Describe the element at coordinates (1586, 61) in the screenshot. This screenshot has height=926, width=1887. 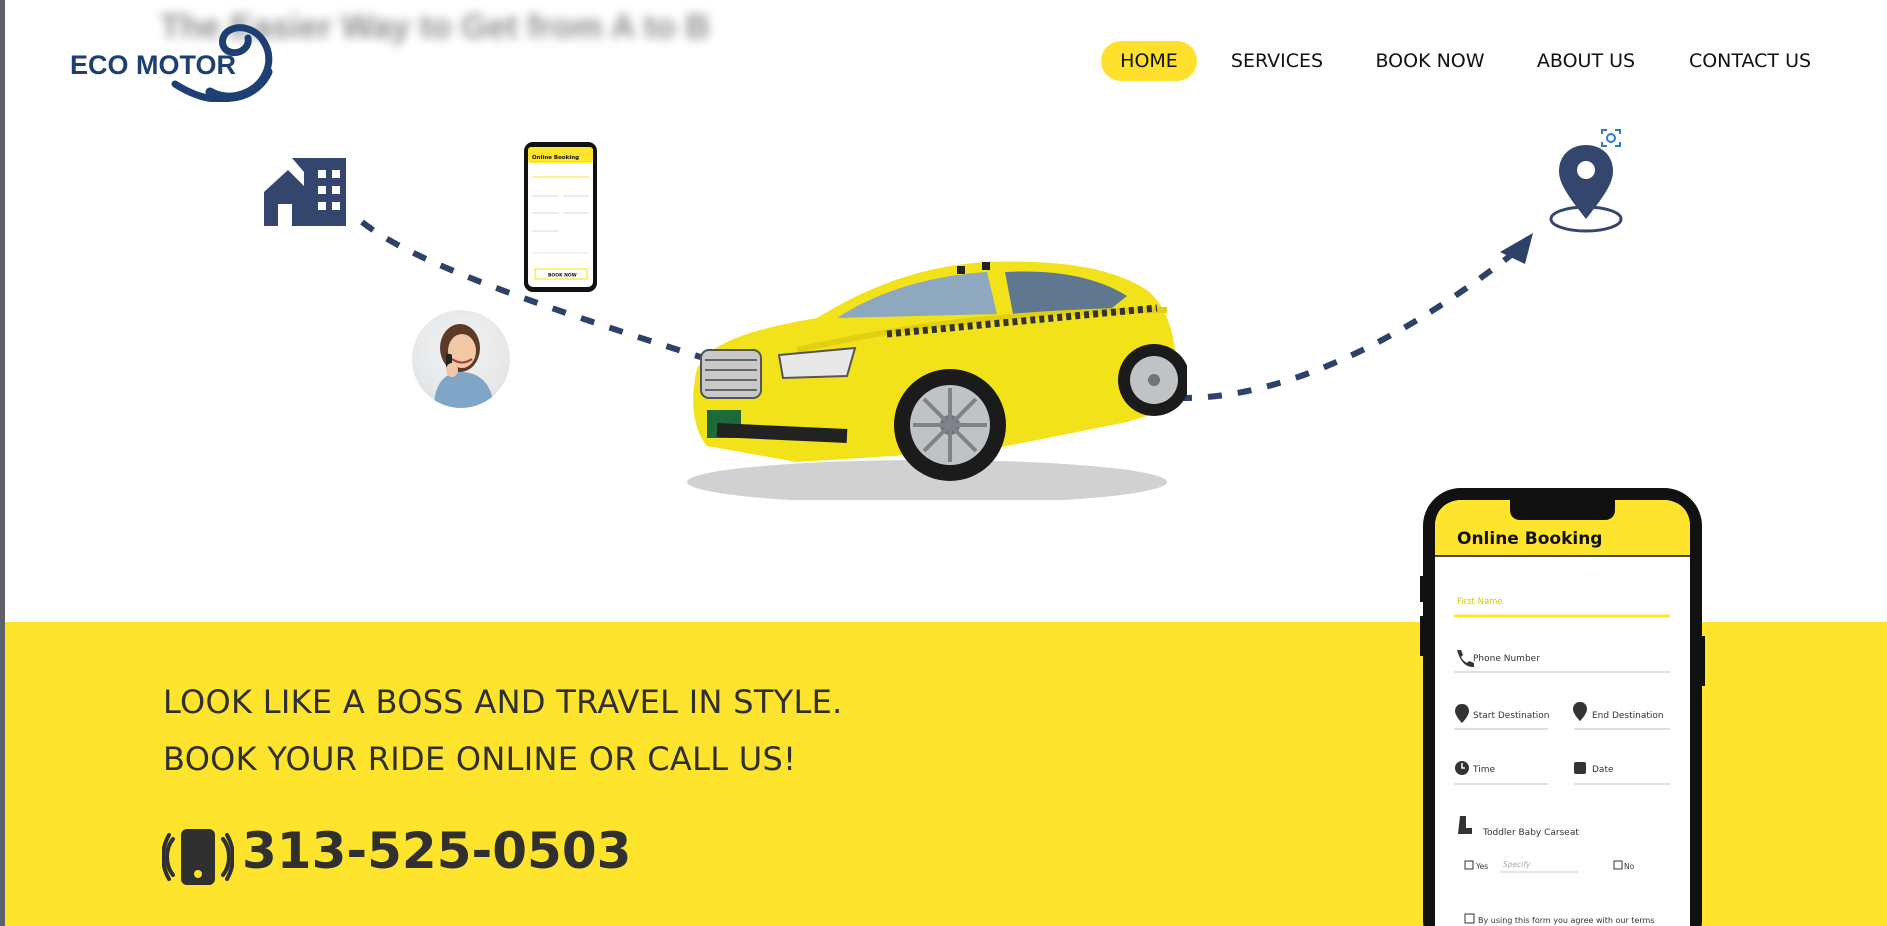
I see `nav-about-us: ABOUT US` at that location.